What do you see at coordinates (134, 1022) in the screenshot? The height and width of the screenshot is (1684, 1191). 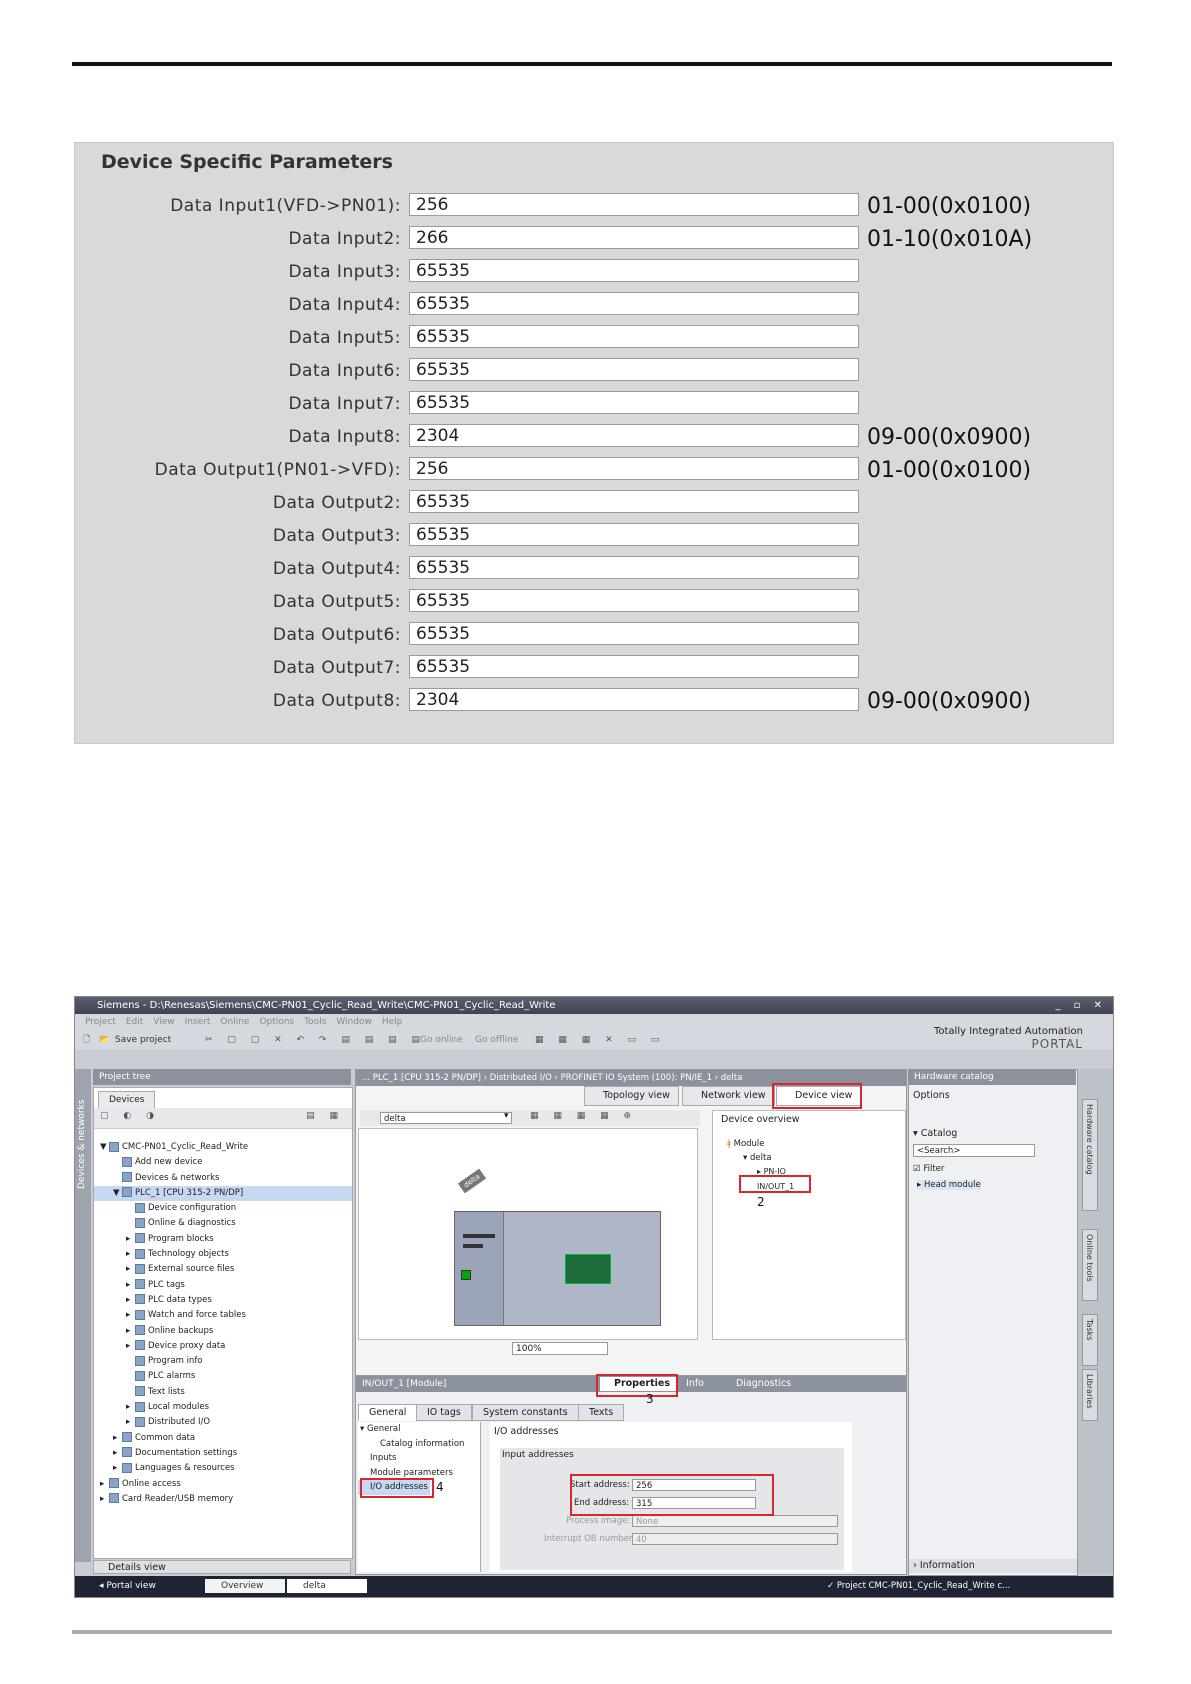 I see `menu-item: Edit` at bounding box center [134, 1022].